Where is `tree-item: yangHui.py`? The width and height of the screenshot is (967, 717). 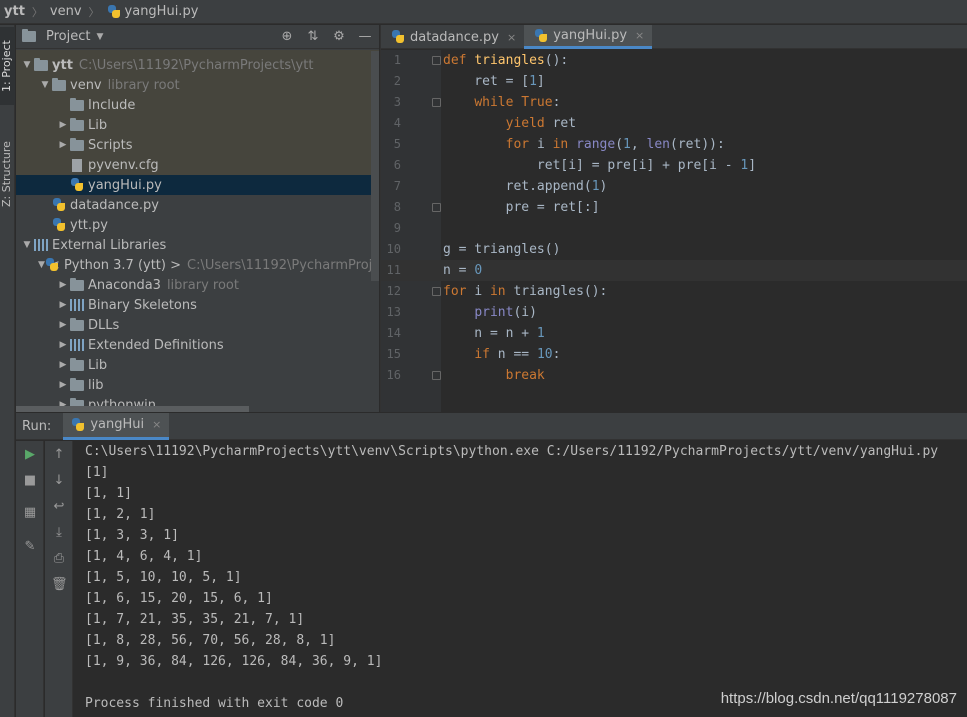
tree-item: yangHui.py is located at coordinates (197, 185).